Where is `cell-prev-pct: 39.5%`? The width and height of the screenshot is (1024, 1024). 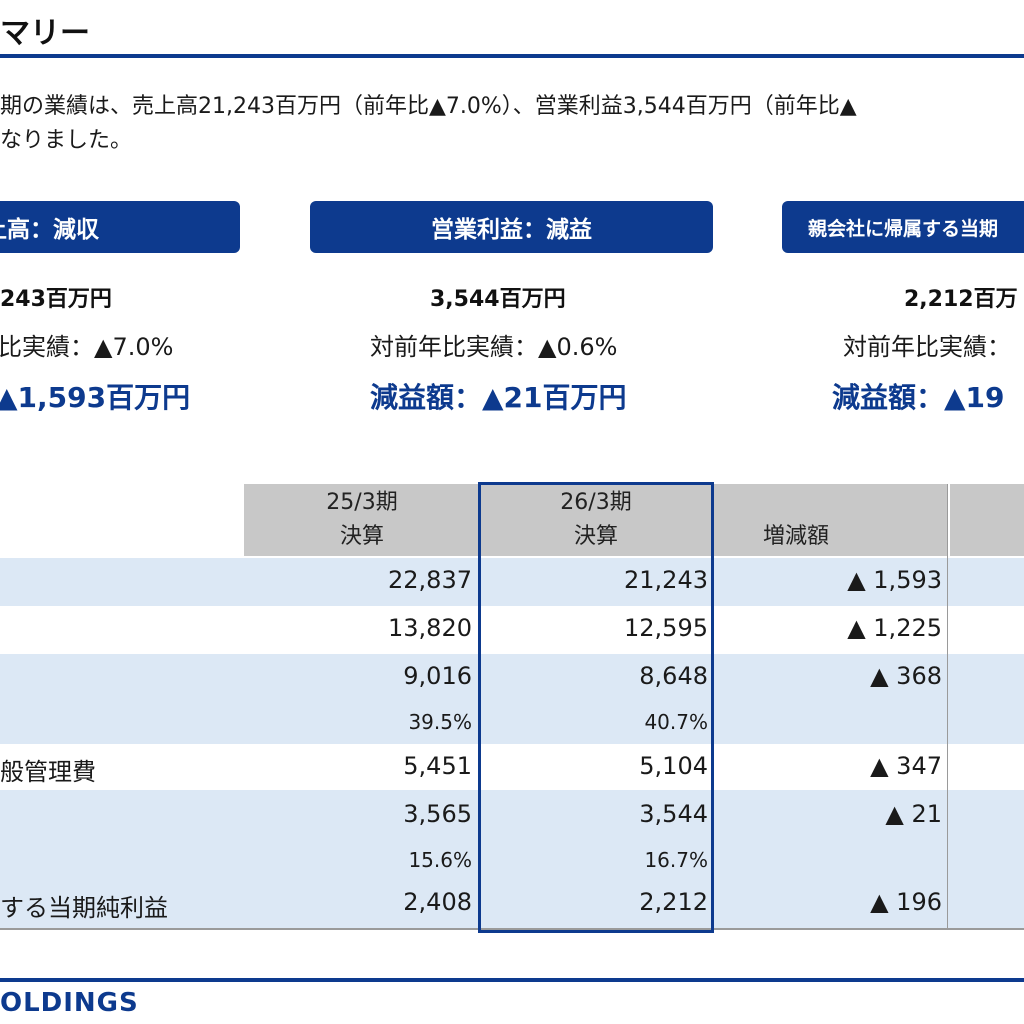 cell-prev-pct: 39.5% is located at coordinates (440, 722).